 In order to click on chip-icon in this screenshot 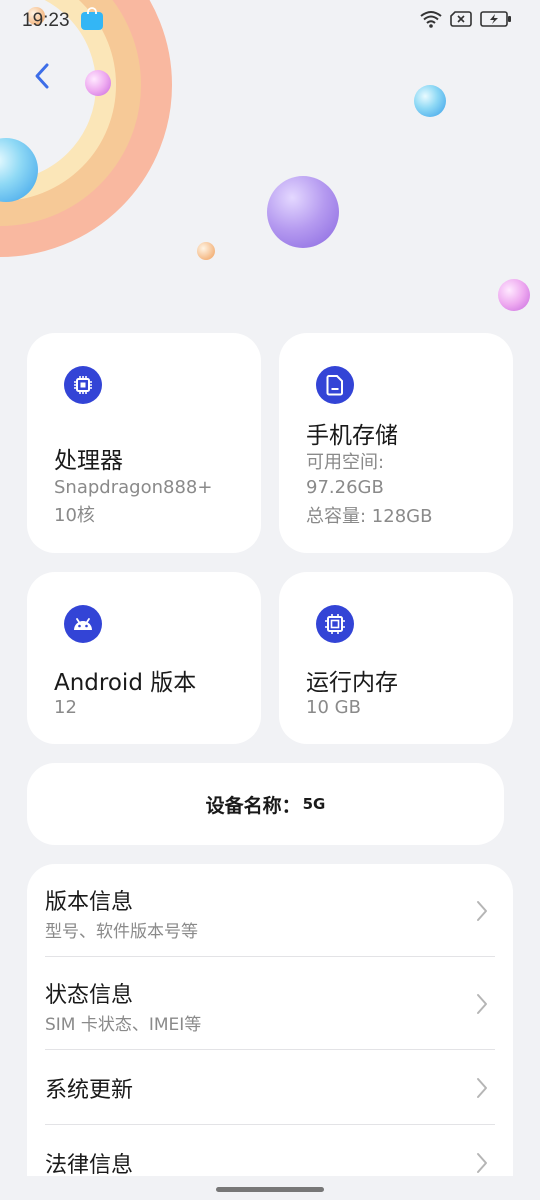, I will do `click(83, 385)`.